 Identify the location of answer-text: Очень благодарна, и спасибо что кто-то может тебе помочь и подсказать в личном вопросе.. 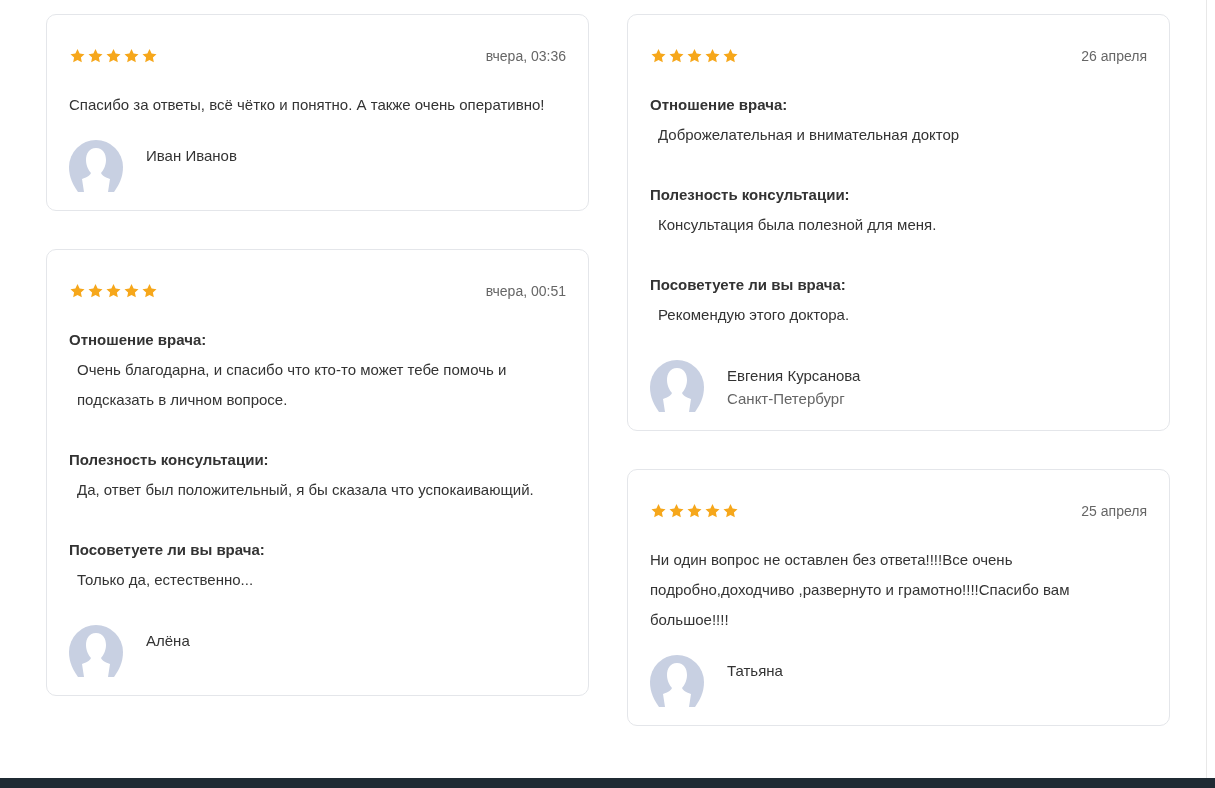
(292, 385).